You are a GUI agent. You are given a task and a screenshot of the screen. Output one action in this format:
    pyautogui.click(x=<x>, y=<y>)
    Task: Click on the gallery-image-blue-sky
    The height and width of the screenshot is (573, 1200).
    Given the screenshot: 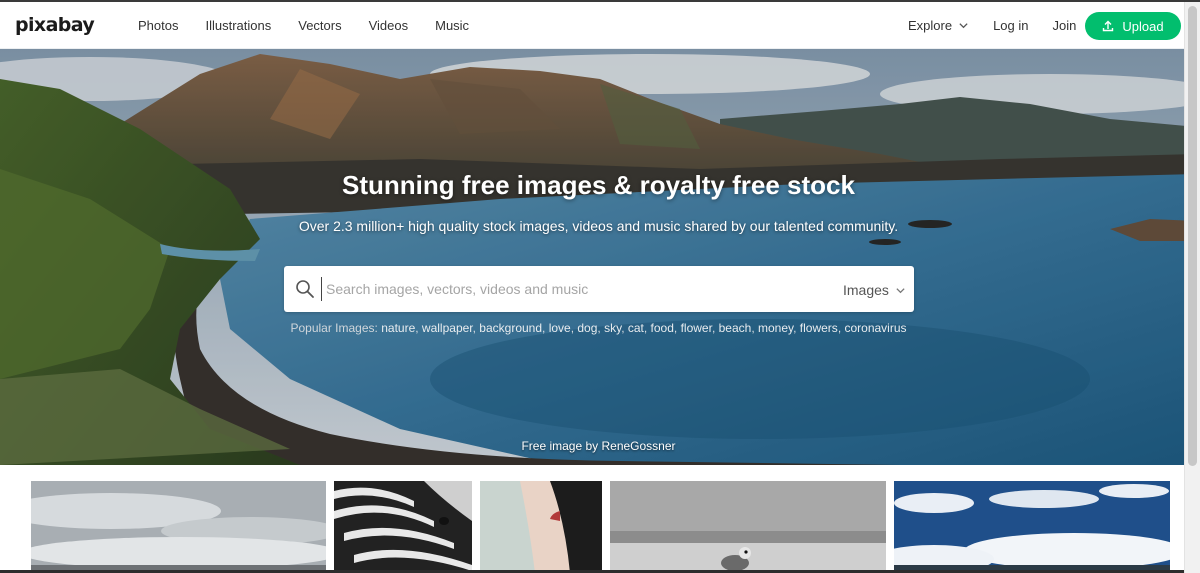 What is the action you would take?
    pyautogui.click(x=1032, y=527)
    